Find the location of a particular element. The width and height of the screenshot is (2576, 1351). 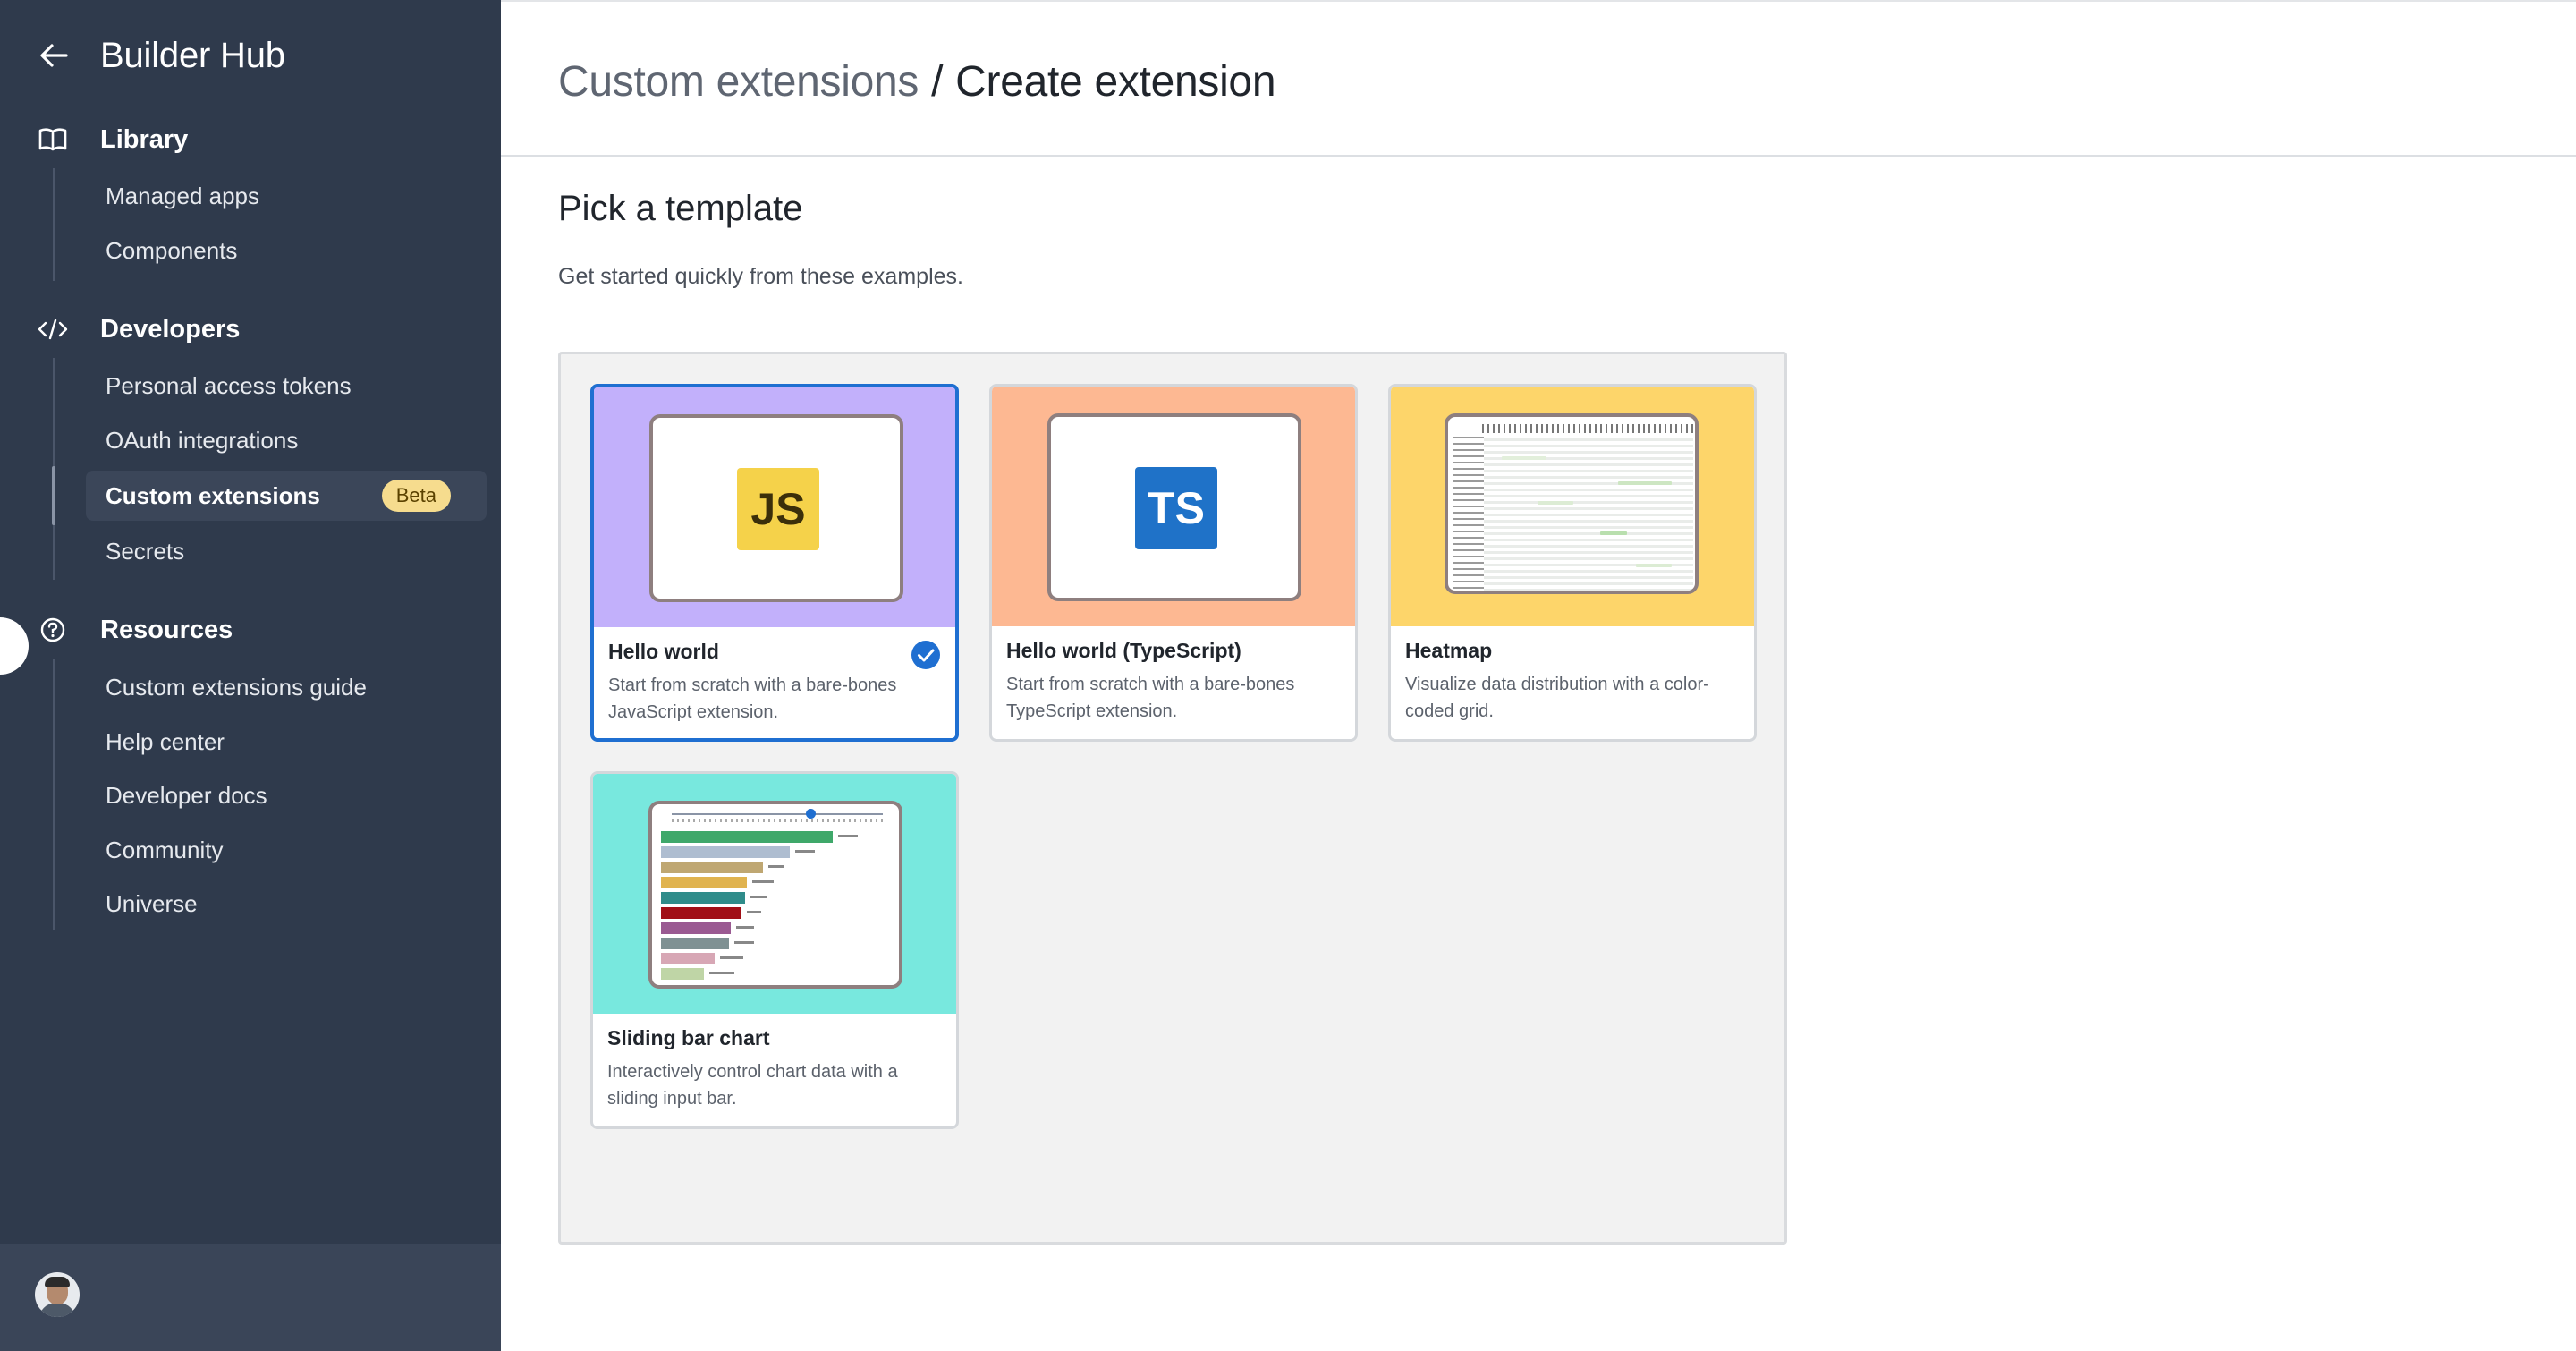

sidebar-collapse-handle is located at coordinates (14, 646).